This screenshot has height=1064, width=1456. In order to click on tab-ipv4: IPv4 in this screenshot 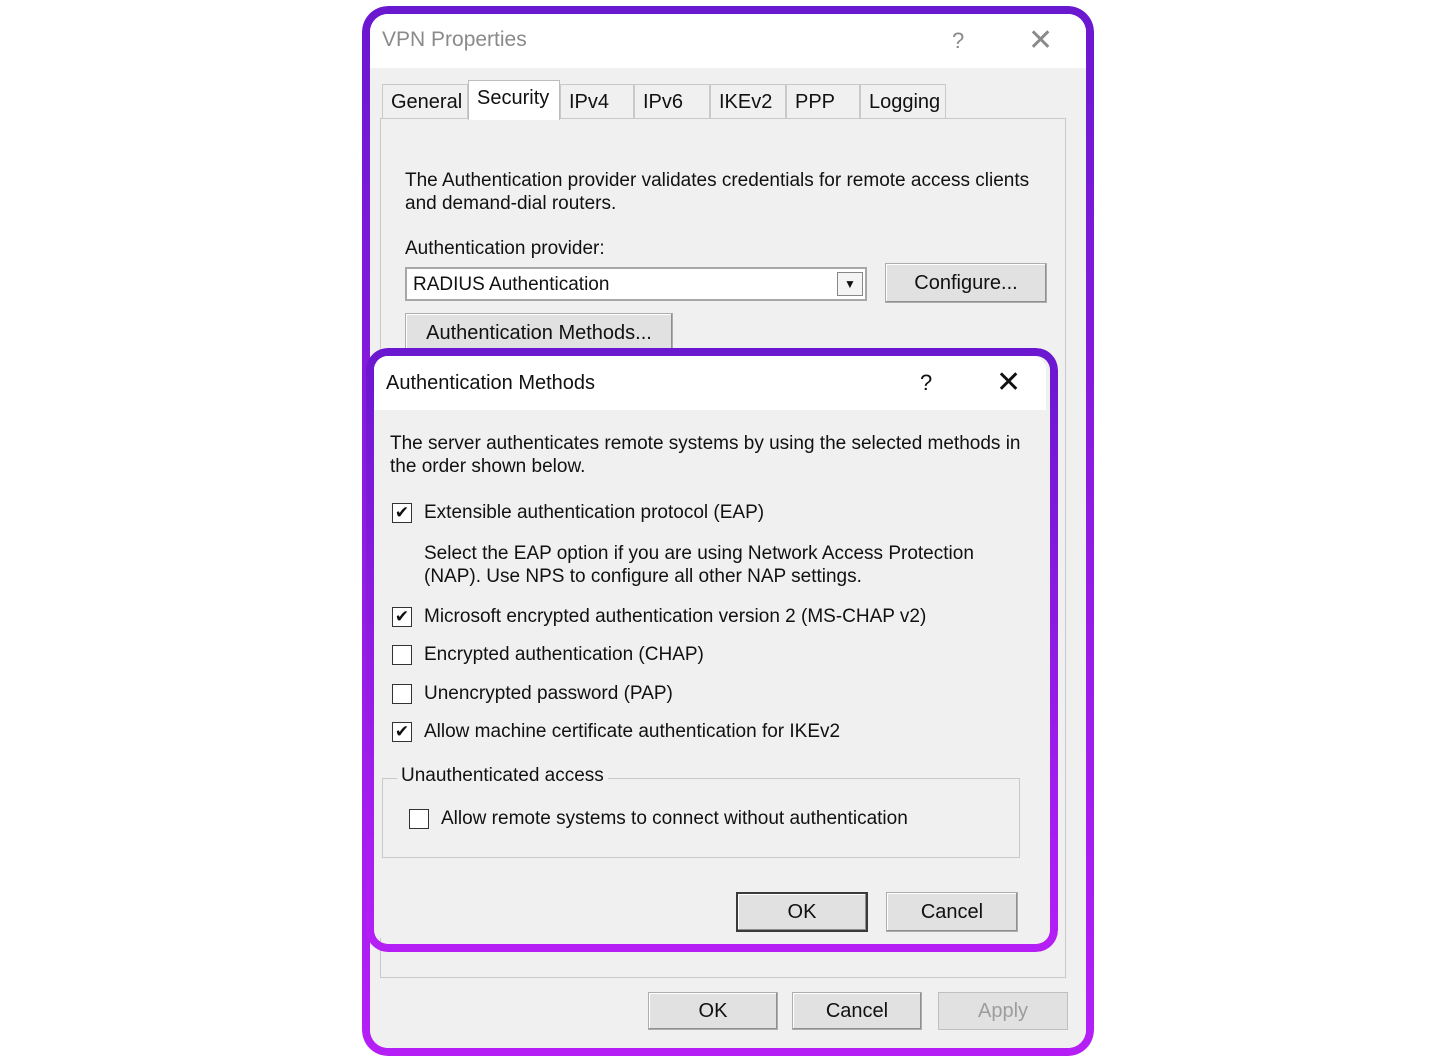, I will do `click(597, 101)`.